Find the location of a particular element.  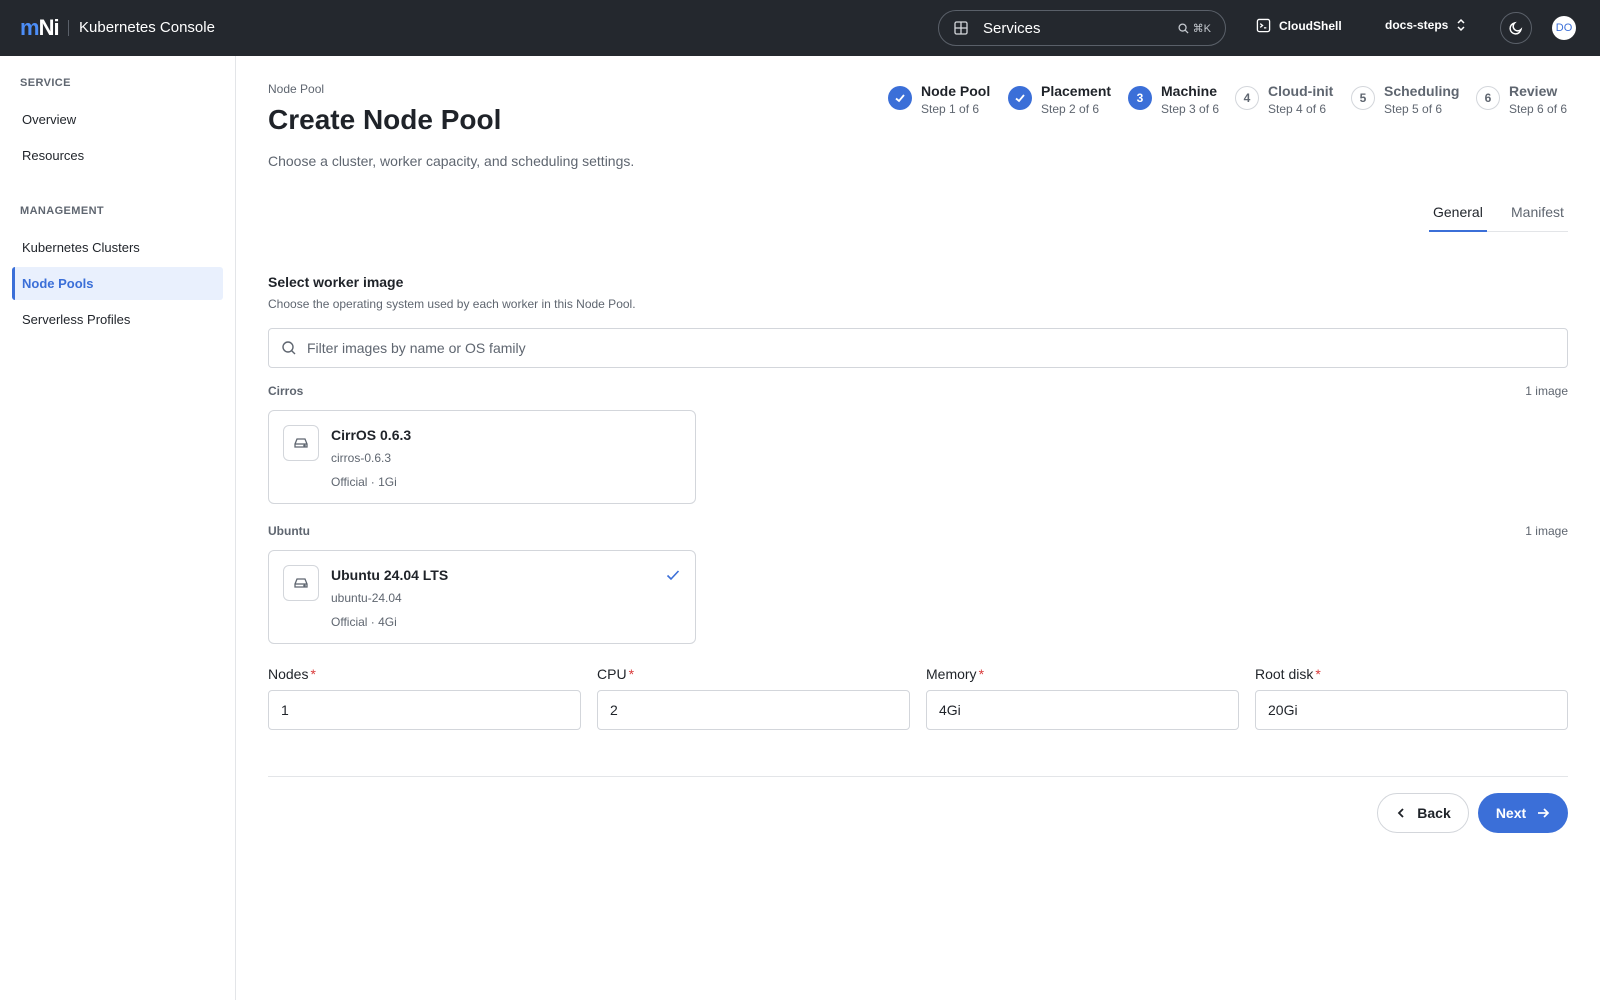

step-number: 3 is located at coordinates (1140, 98).